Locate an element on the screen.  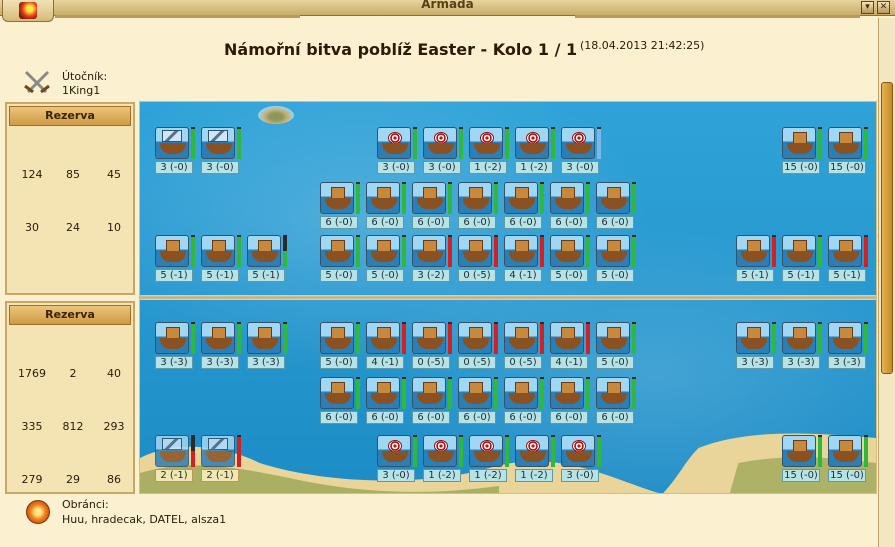
vertical-scrollbar is located at coordinates (886, 282).